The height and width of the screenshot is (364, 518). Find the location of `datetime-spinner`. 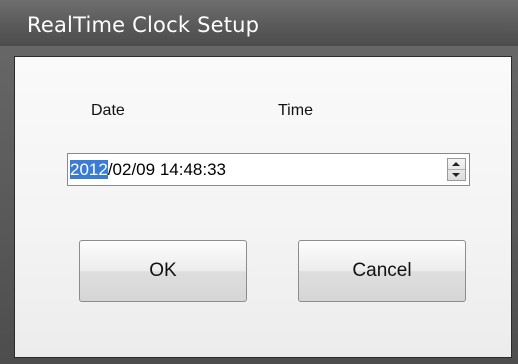

datetime-spinner is located at coordinates (456, 169).